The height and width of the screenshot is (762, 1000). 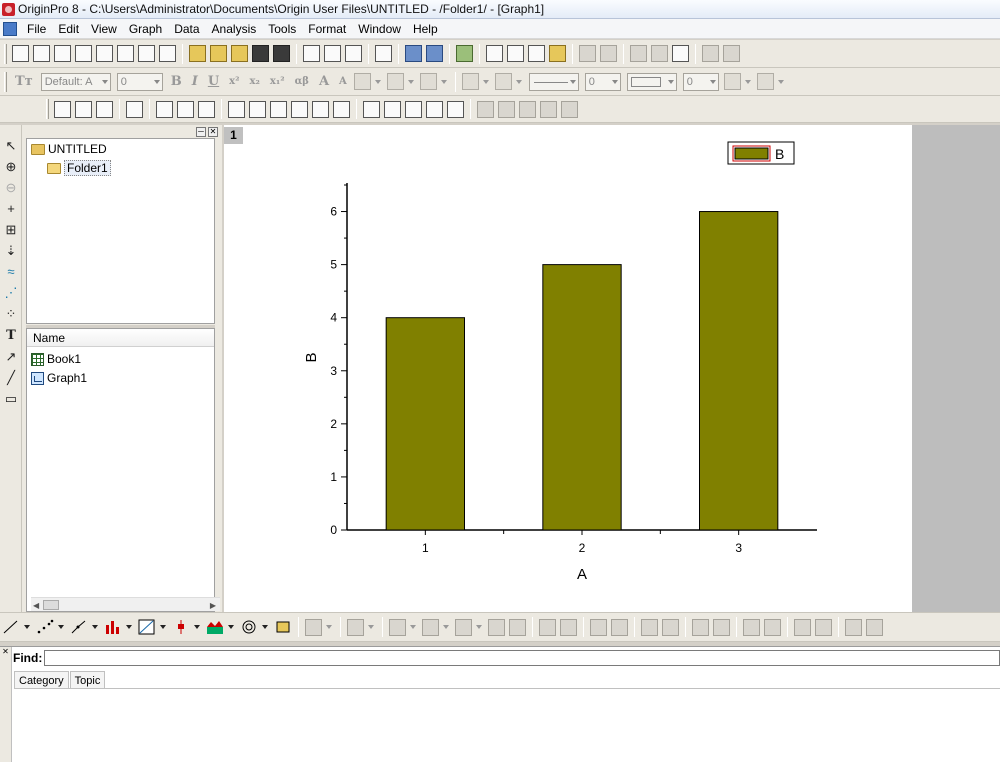 What do you see at coordinates (463, 627) in the screenshot?
I see `3d-walls-icon` at bounding box center [463, 627].